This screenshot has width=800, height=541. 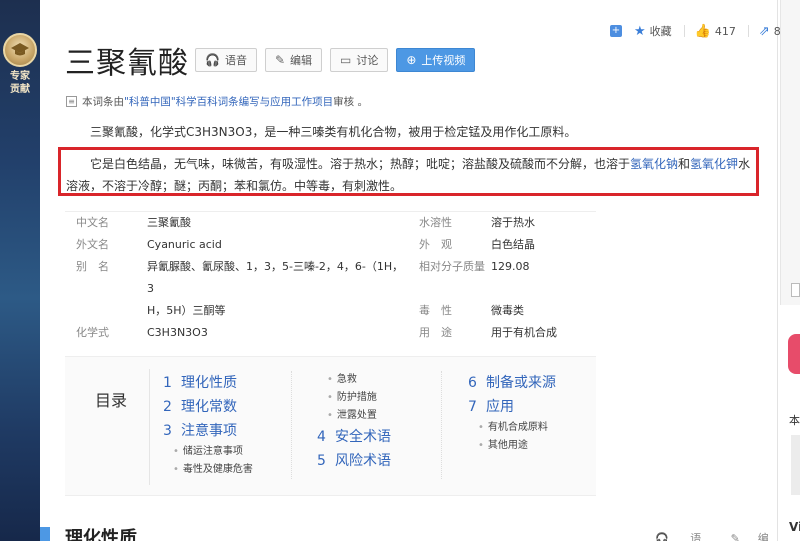 I want to click on upload-video-button: ⊕ 上传视频, so click(x=436, y=60).